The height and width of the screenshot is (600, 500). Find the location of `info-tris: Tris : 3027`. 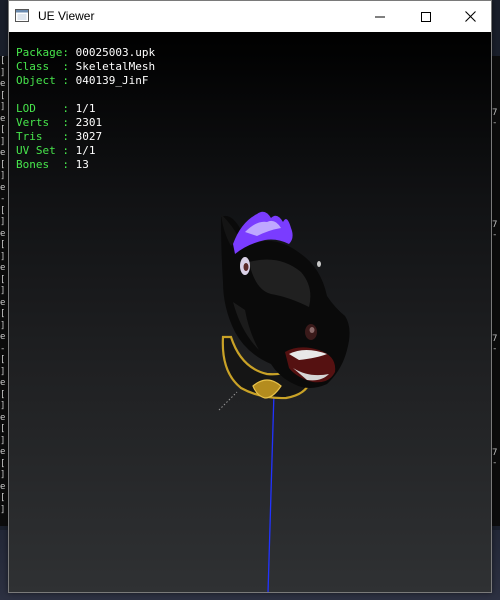

info-tris: Tris : 3027 is located at coordinates (85, 137).